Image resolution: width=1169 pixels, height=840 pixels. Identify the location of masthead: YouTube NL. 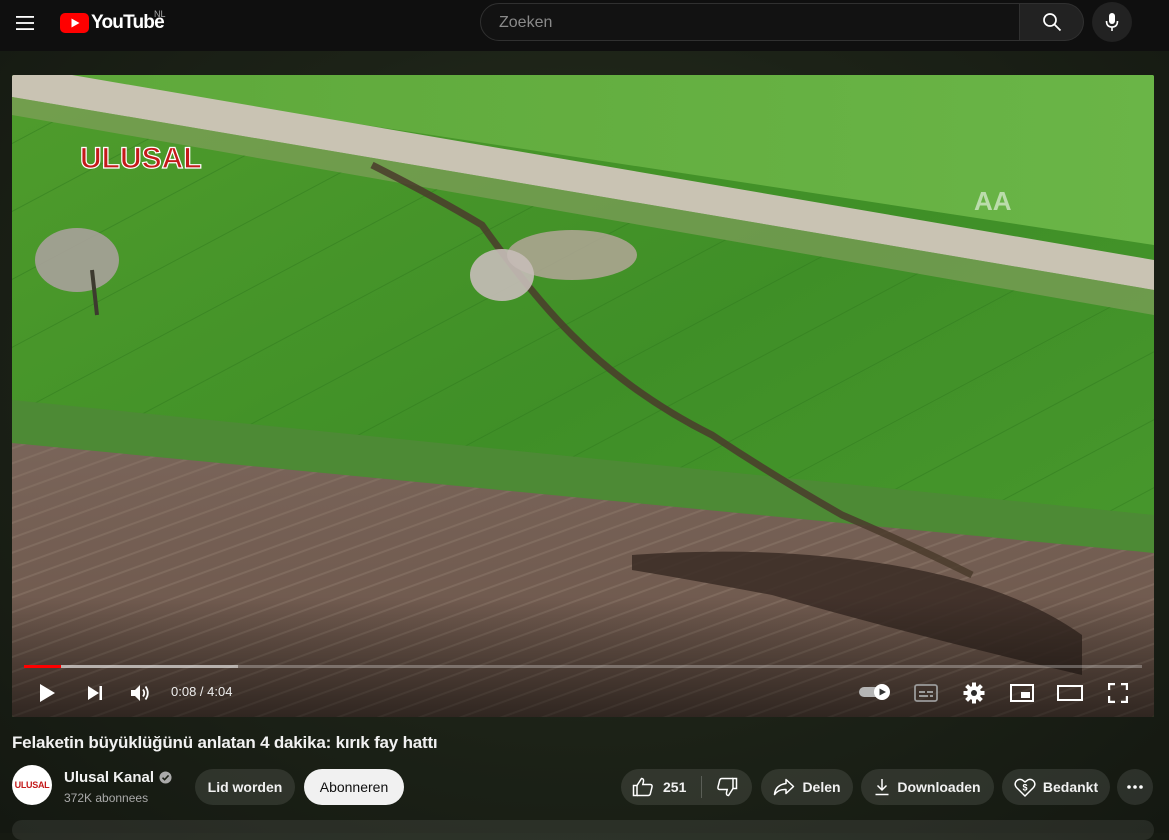
(584, 25).